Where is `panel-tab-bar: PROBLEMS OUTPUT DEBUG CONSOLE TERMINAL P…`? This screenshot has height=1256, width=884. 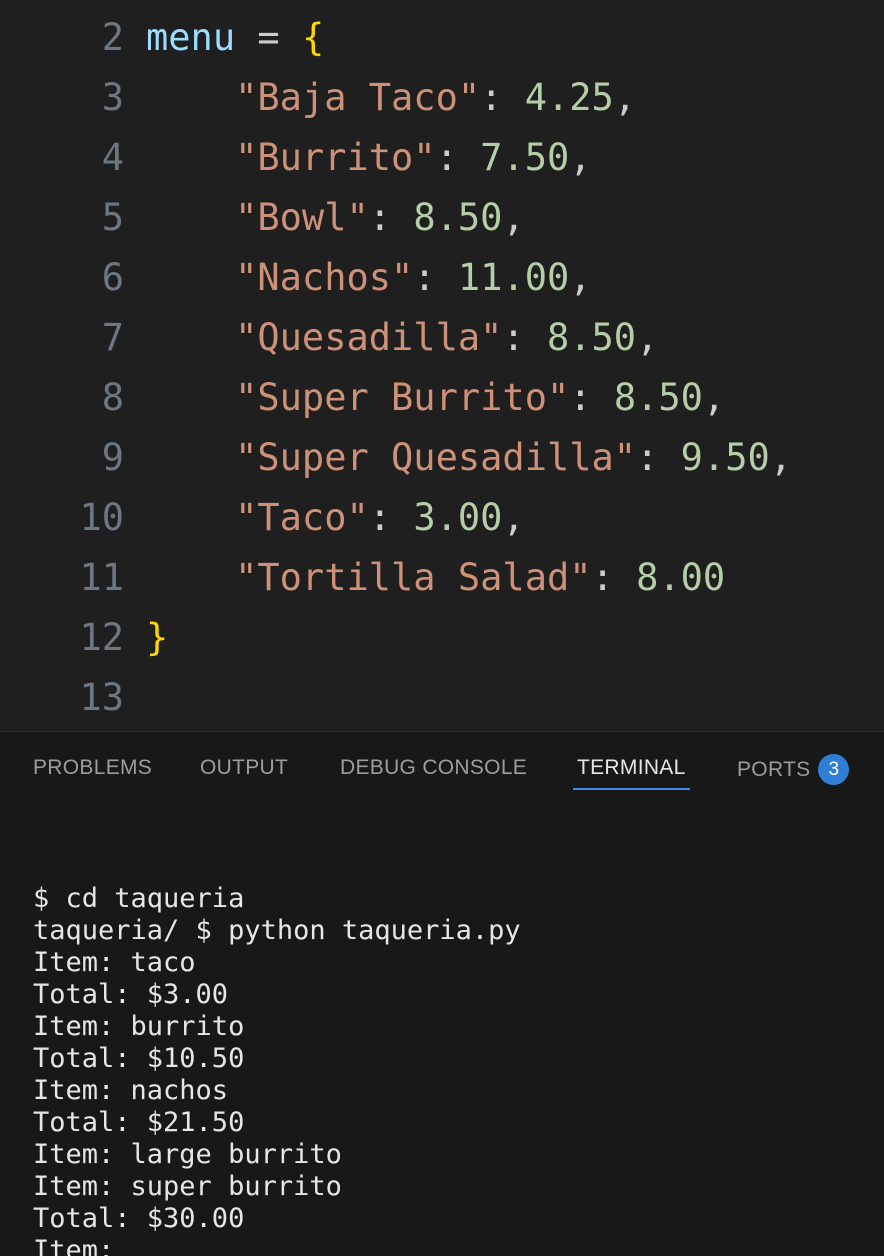
panel-tab-bar: PROBLEMS OUTPUT DEBUG CONSOLE TERMINAL P… is located at coordinates (442, 764).